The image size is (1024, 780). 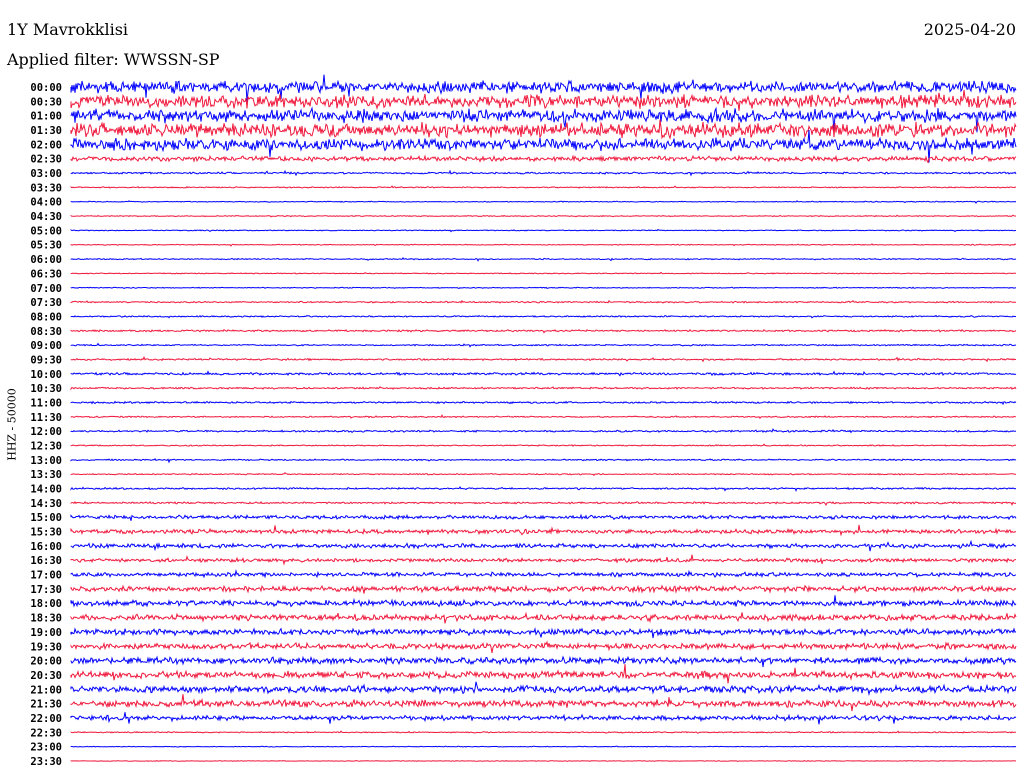 What do you see at coordinates (46, 461) in the screenshot?
I see `time-tick-label: 13:00` at bounding box center [46, 461].